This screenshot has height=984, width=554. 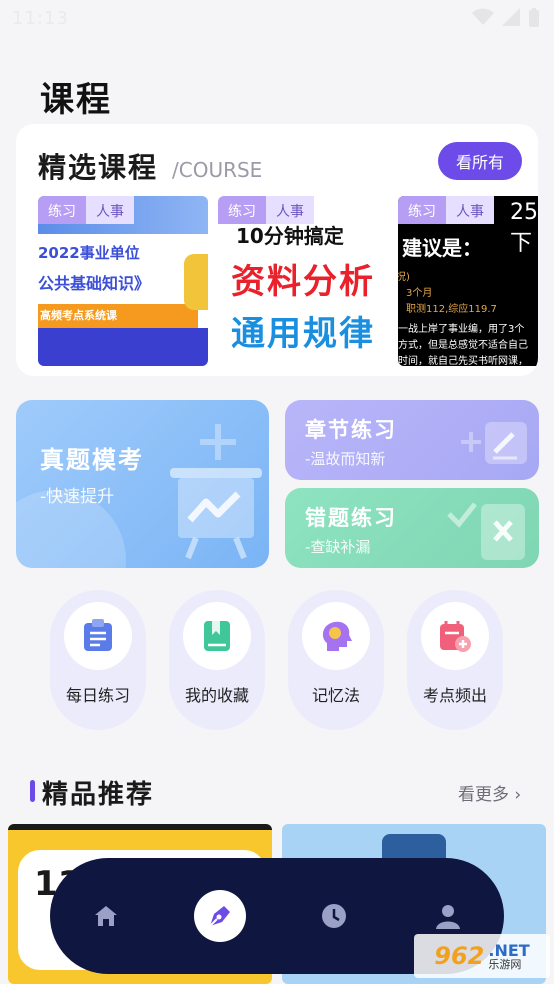 What do you see at coordinates (217, 170) in the screenshot?
I see `featured-courses-subtitle: /COURSE` at bounding box center [217, 170].